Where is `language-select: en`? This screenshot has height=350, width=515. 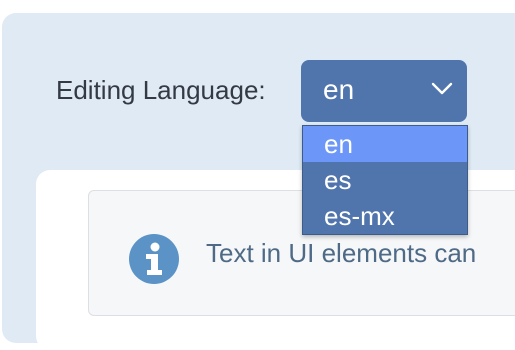 language-select: en is located at coordinates (384, 91).